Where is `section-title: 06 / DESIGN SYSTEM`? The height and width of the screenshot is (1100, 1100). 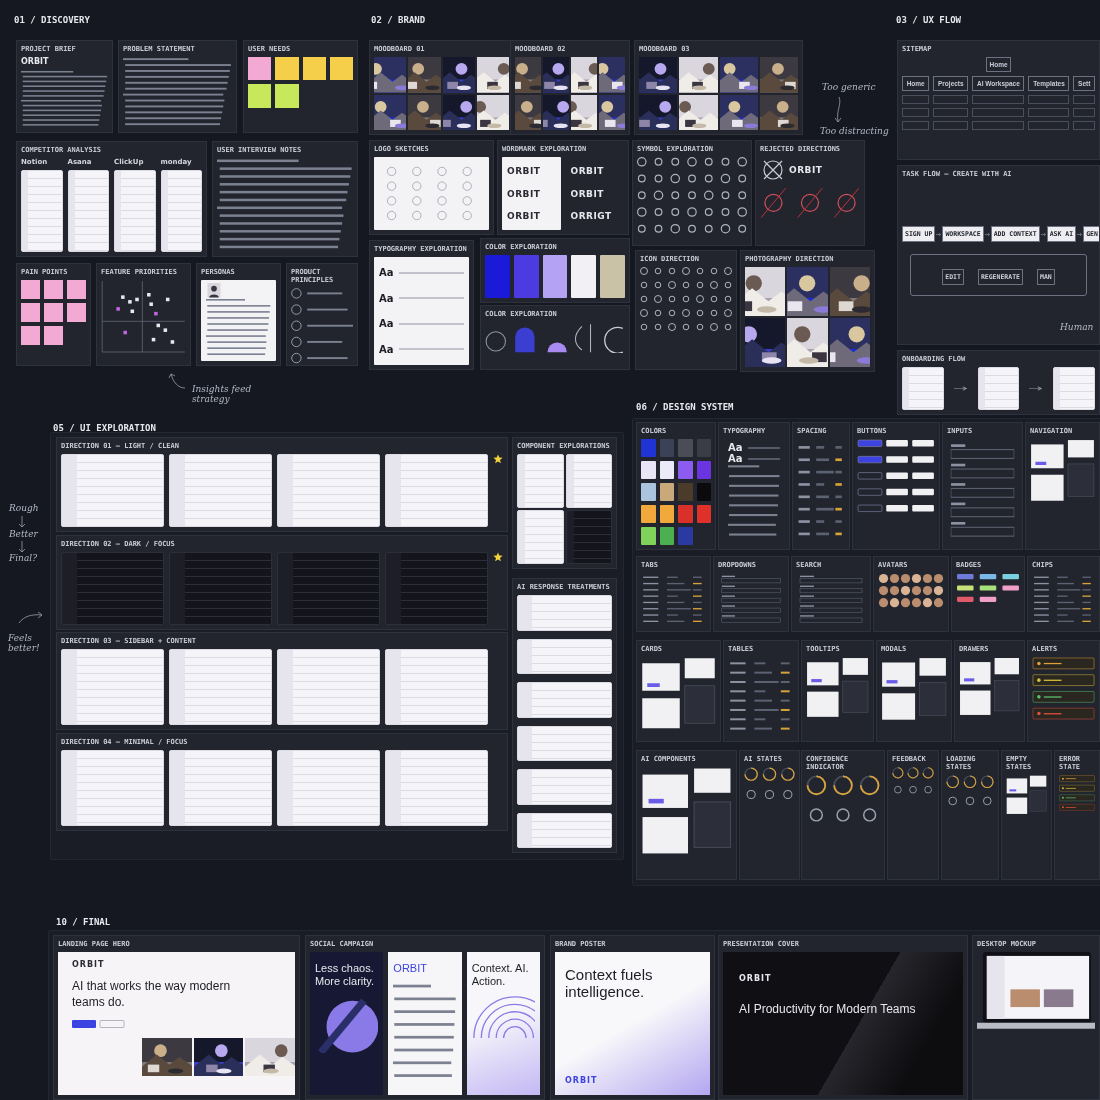 section-title: 06 / DESIGN SYSTEM is located at coordinates (685, 407).